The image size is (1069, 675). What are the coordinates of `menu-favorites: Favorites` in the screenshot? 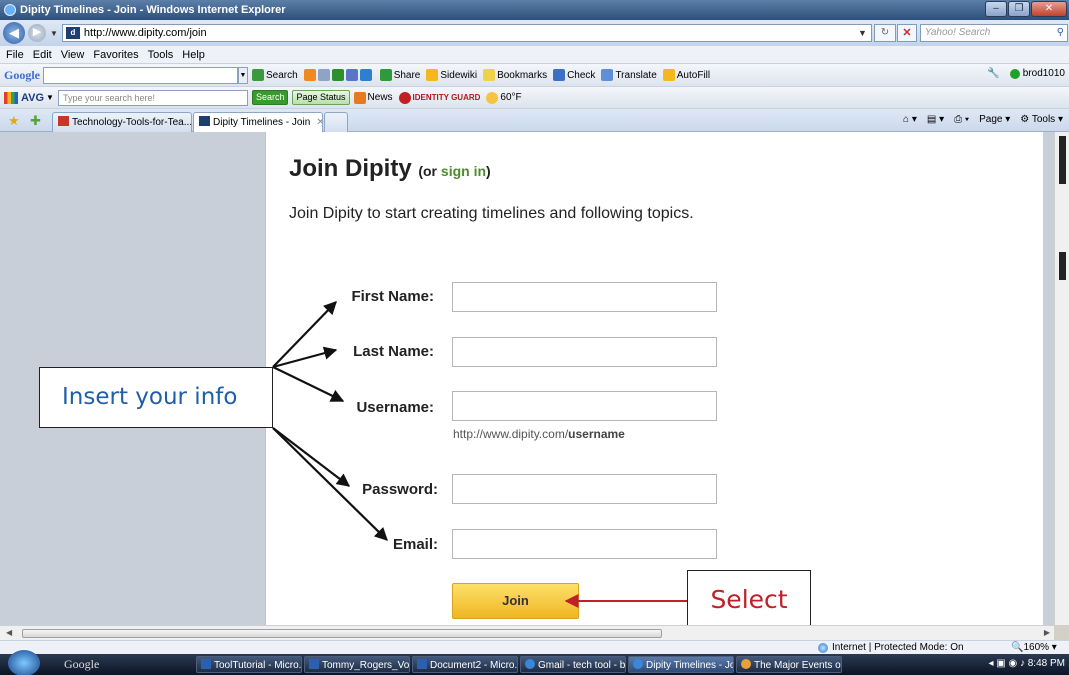 It's located at (115, 55).